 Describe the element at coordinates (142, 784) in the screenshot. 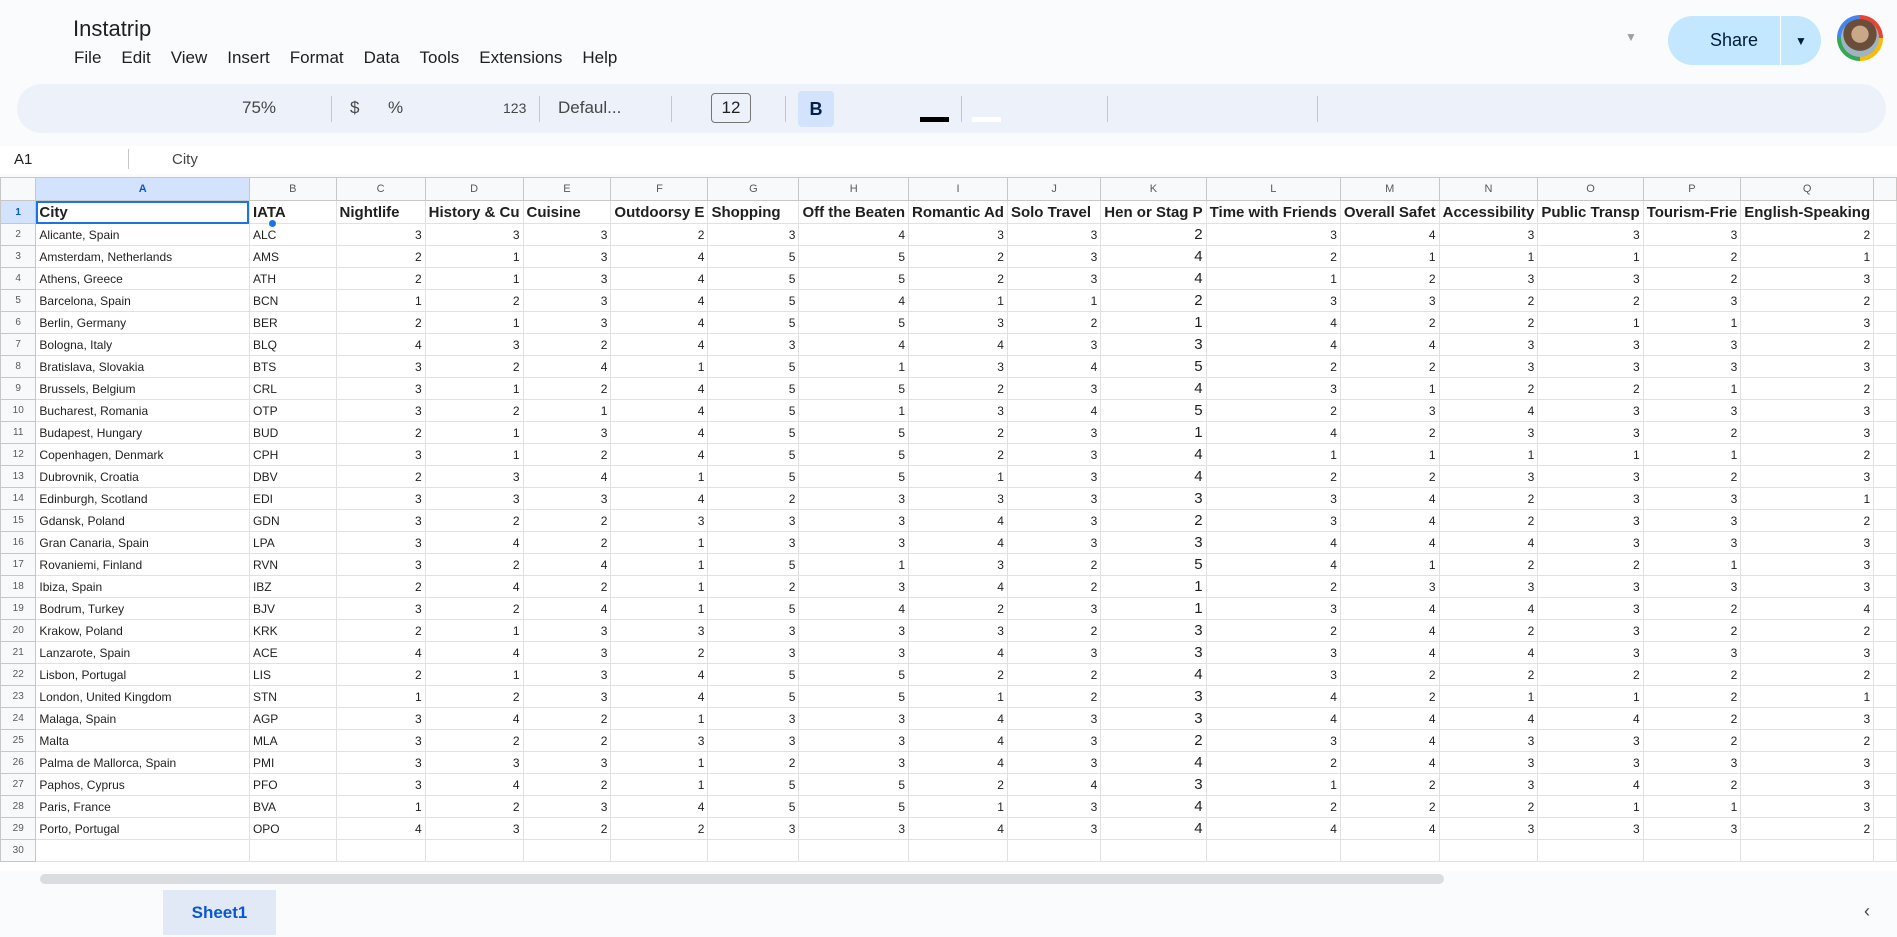

I see `cell: Paphos, Cyprus` at that location.